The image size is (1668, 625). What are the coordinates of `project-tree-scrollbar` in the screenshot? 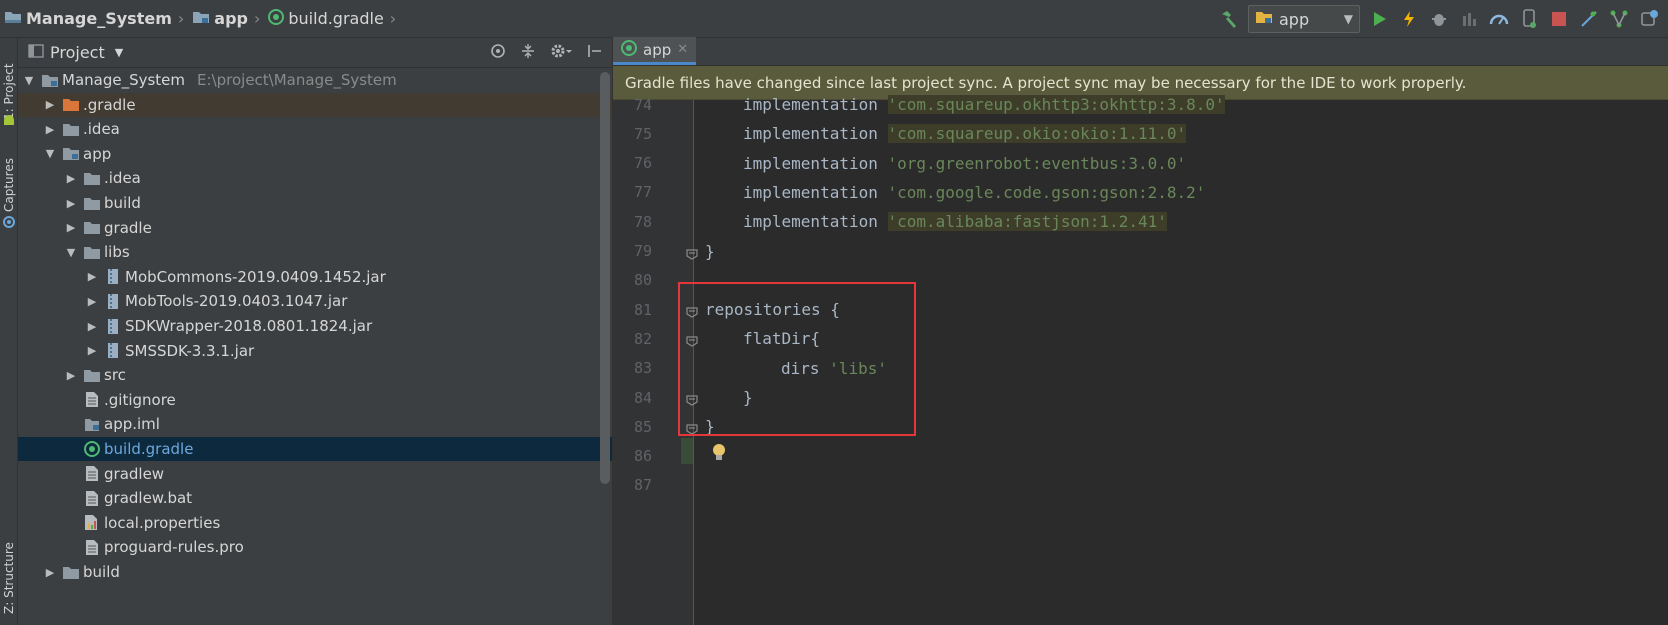 It's located at (605, 278).